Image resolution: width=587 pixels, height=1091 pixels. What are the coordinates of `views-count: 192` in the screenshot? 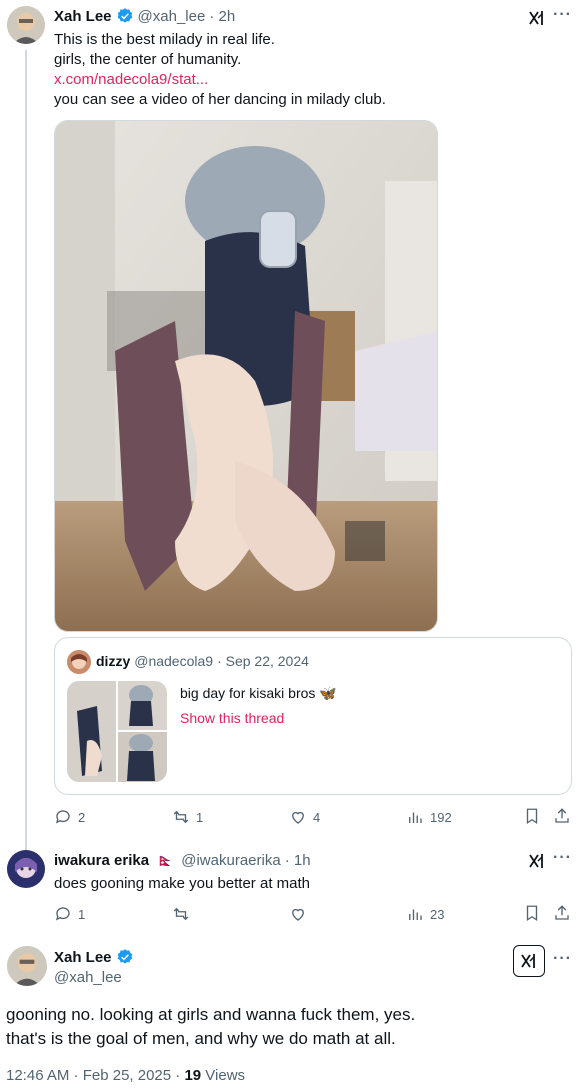 It's located at (441, 817).